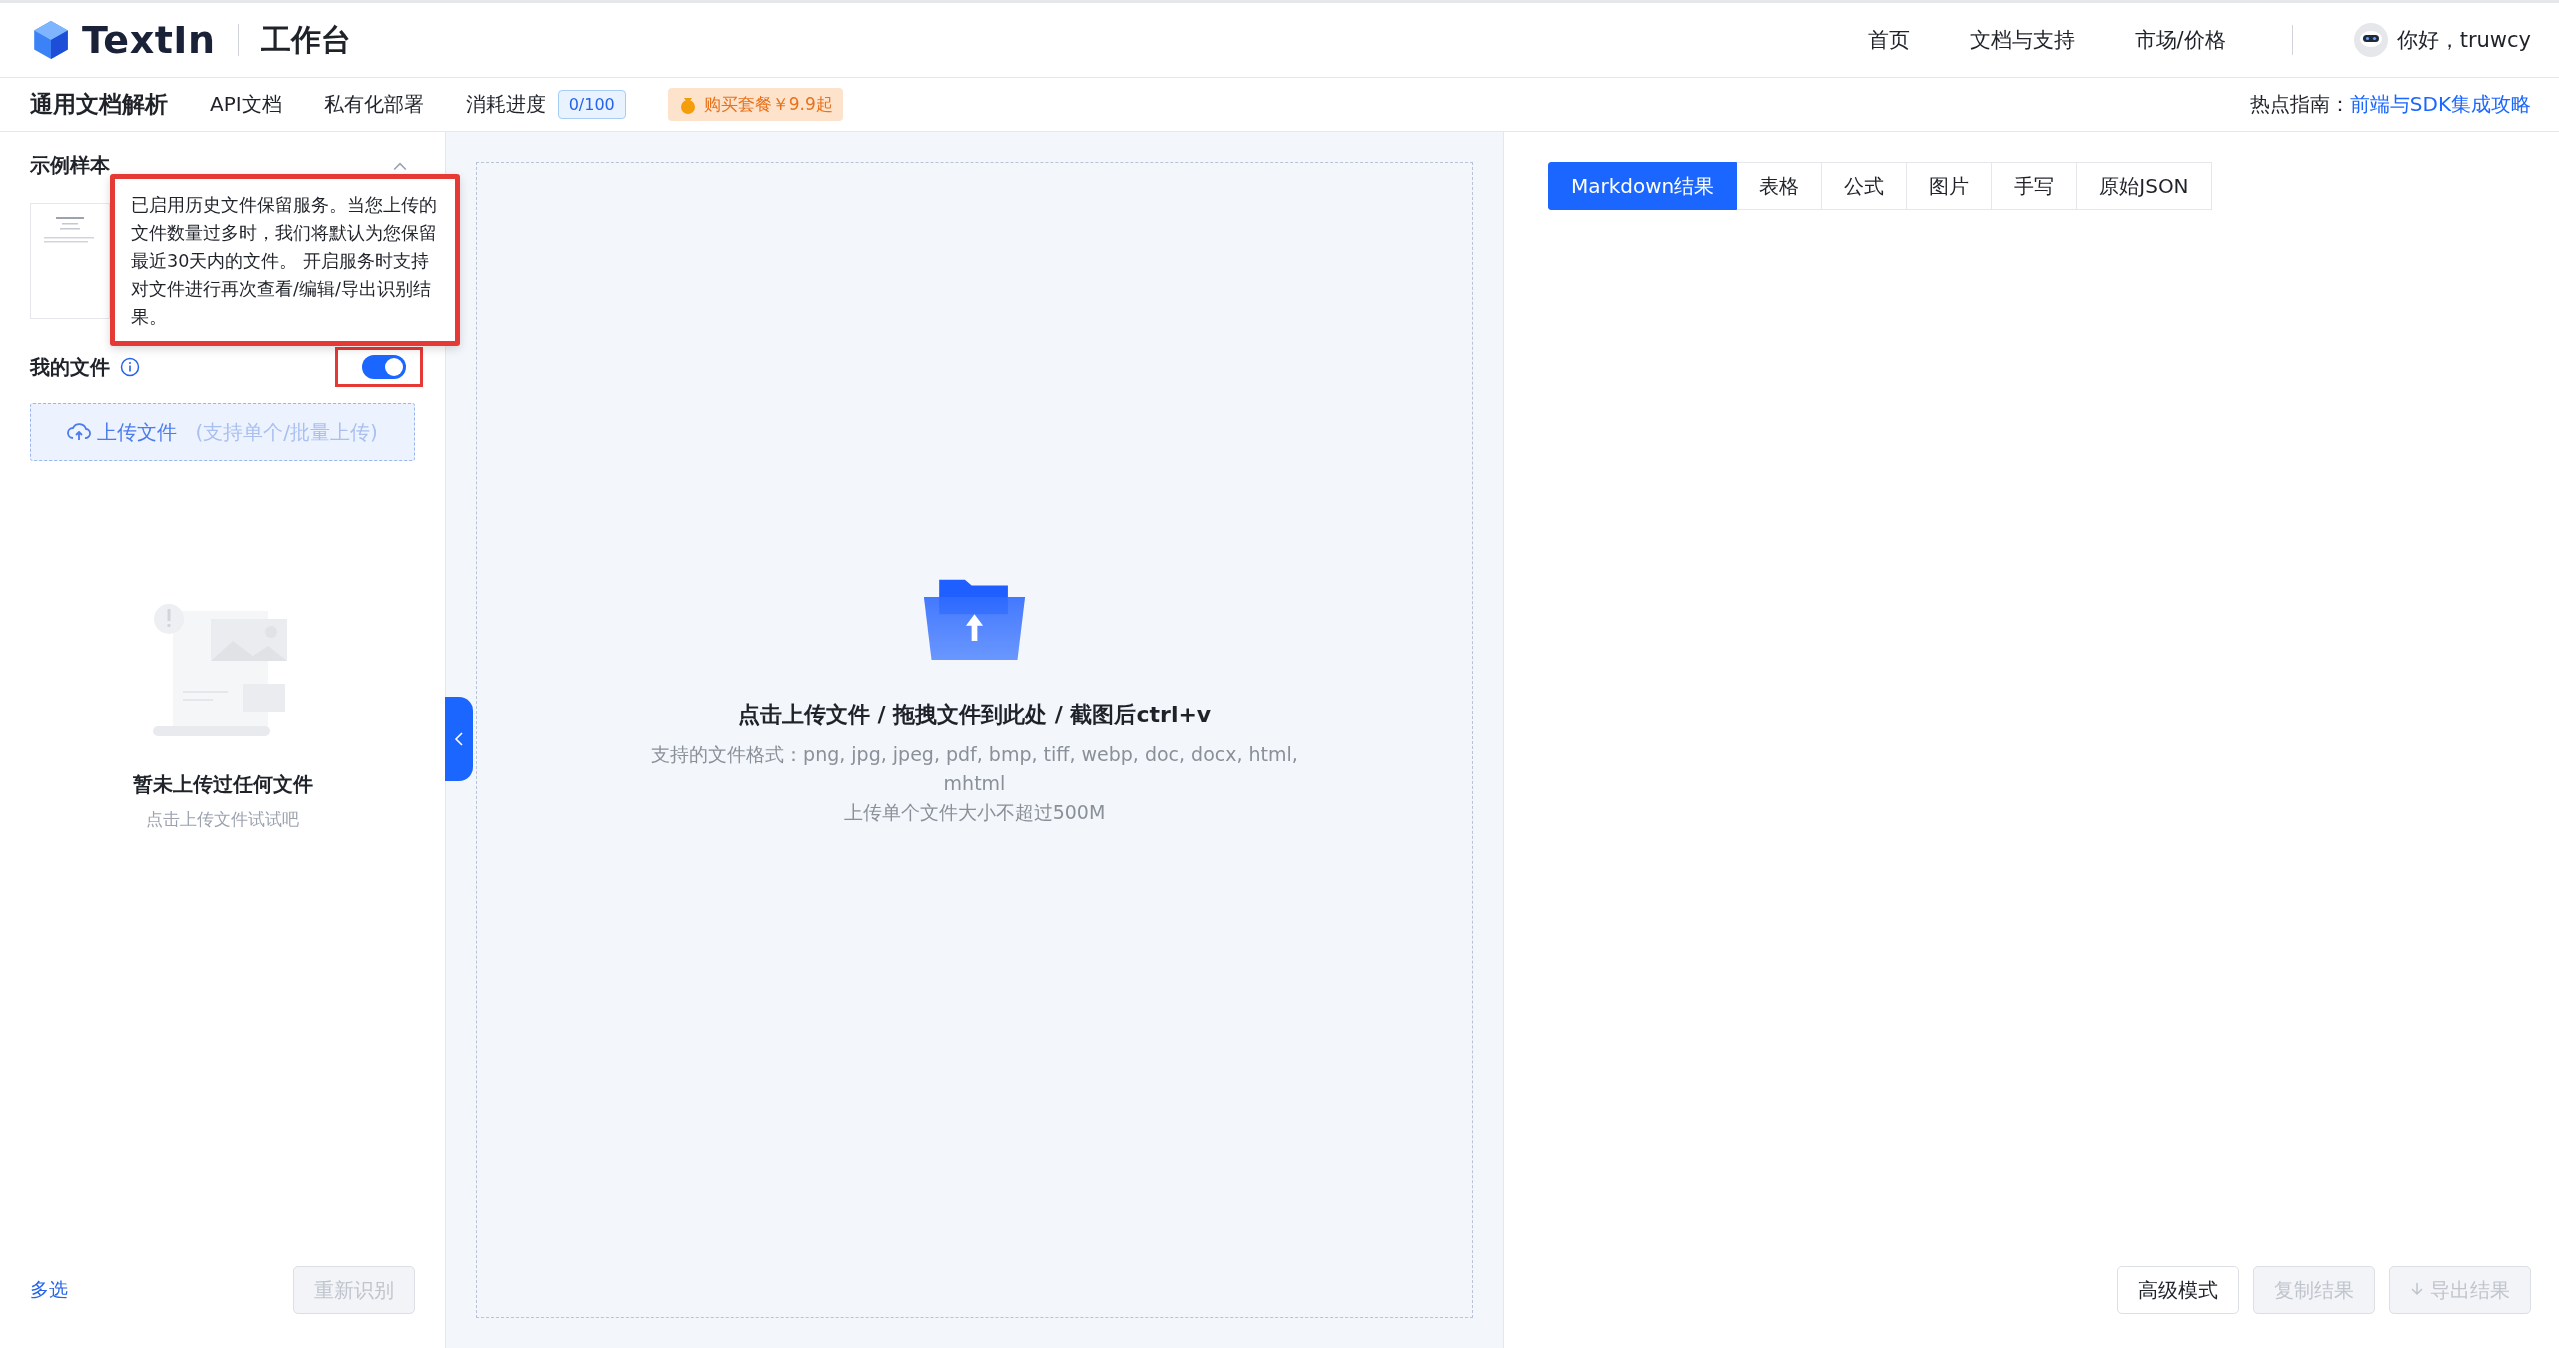 The height and width of the screenshot is (1348, 2559). Describe the element at coordinates (505, 104) in the screenshot. I see `usage-label: 消耗进度` at that location.